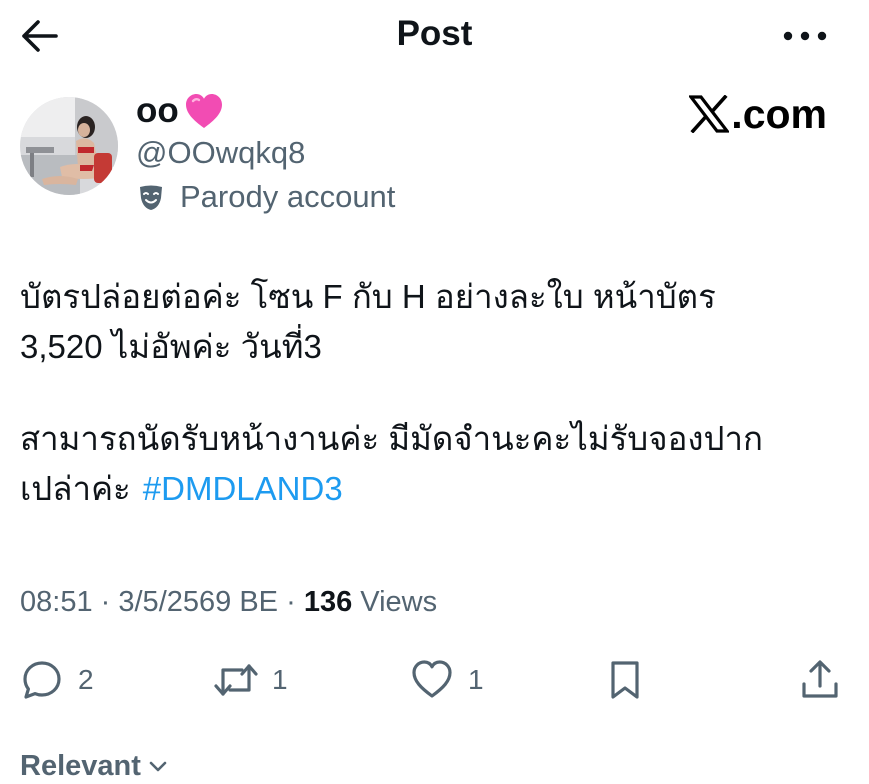 The height and width of the screenshot is (784, 869). I want to click on avatar-photo, so click(69, 146).